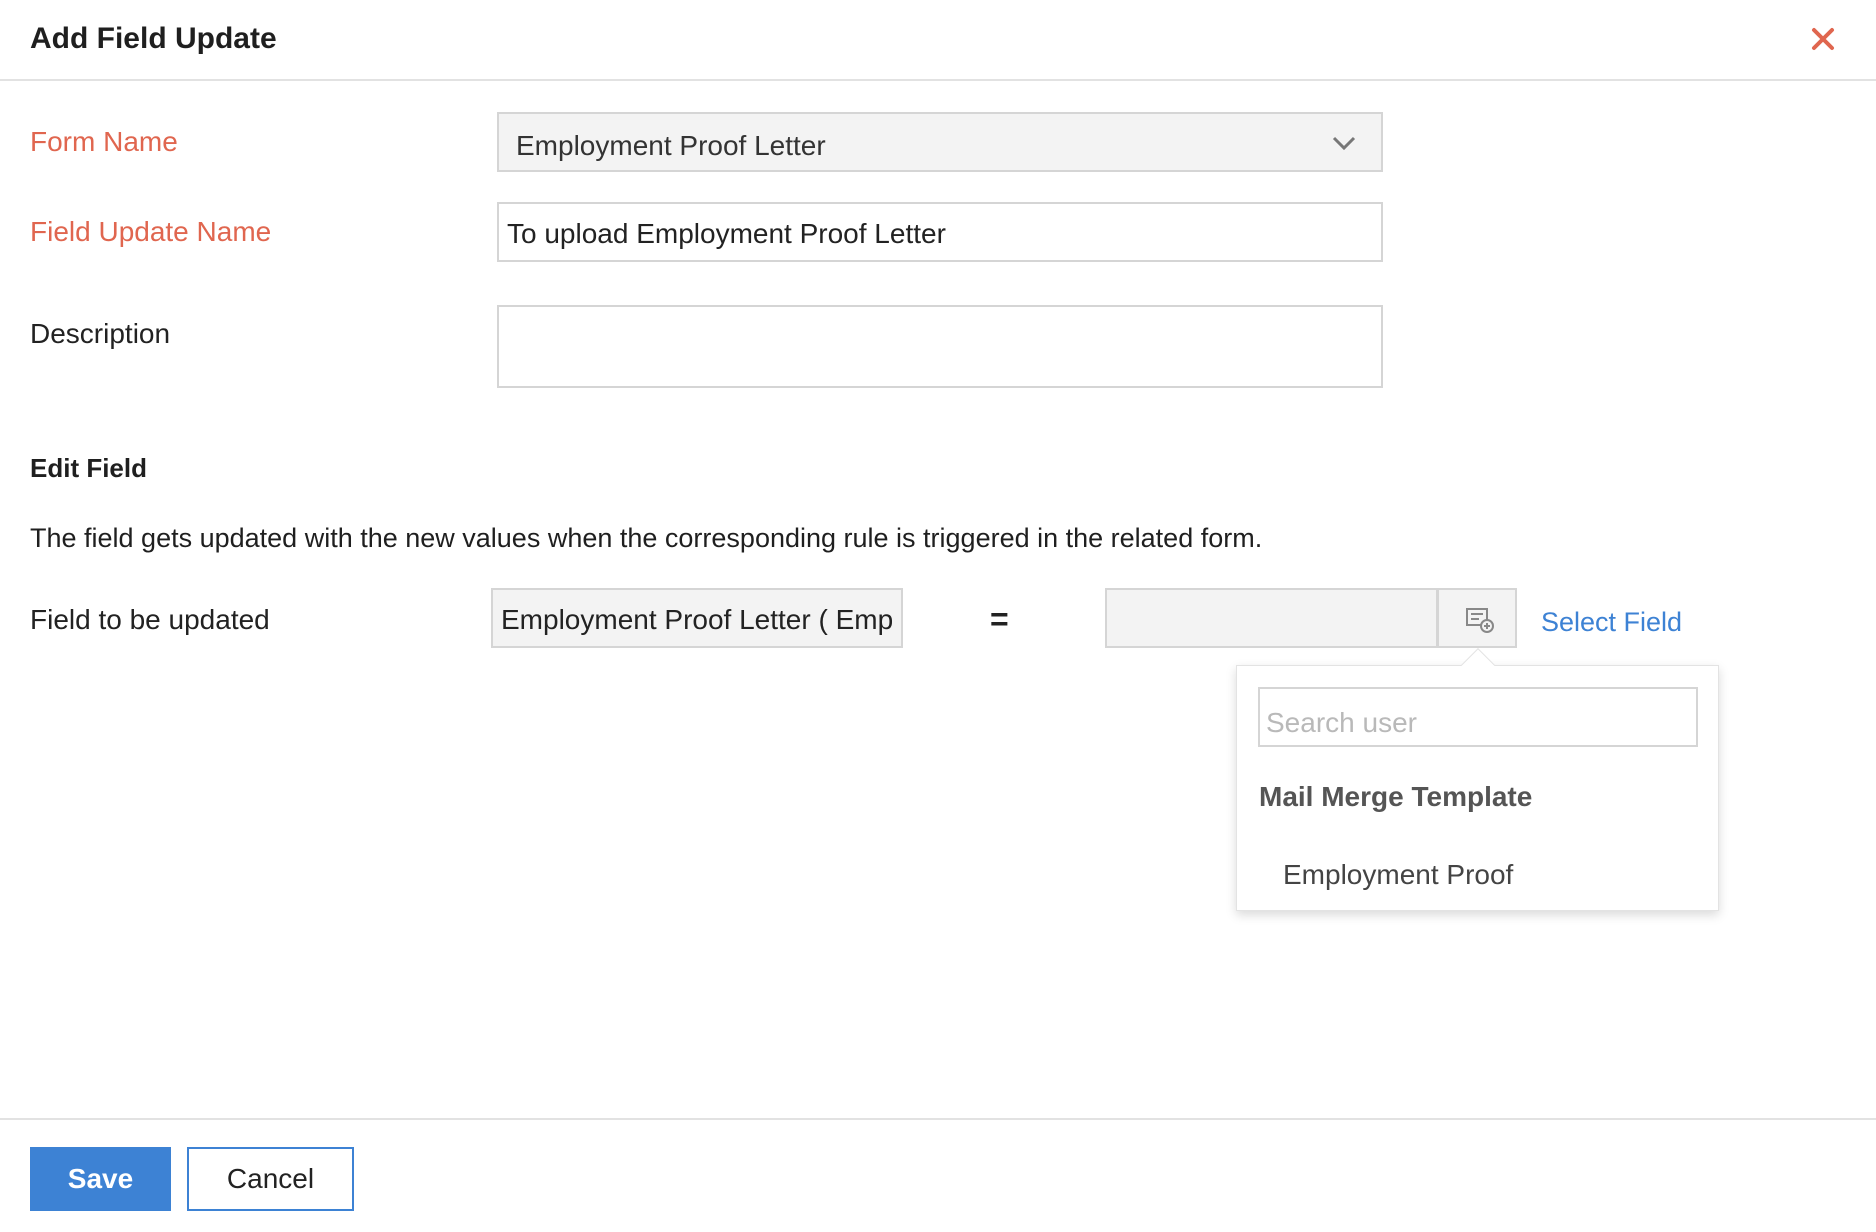 The image size is (1876, 1232). What do you see at coordinates (151, 231) in the screenshot?
I see `field-update-name-label: Field Update Name` at bounding box center [151, 231].